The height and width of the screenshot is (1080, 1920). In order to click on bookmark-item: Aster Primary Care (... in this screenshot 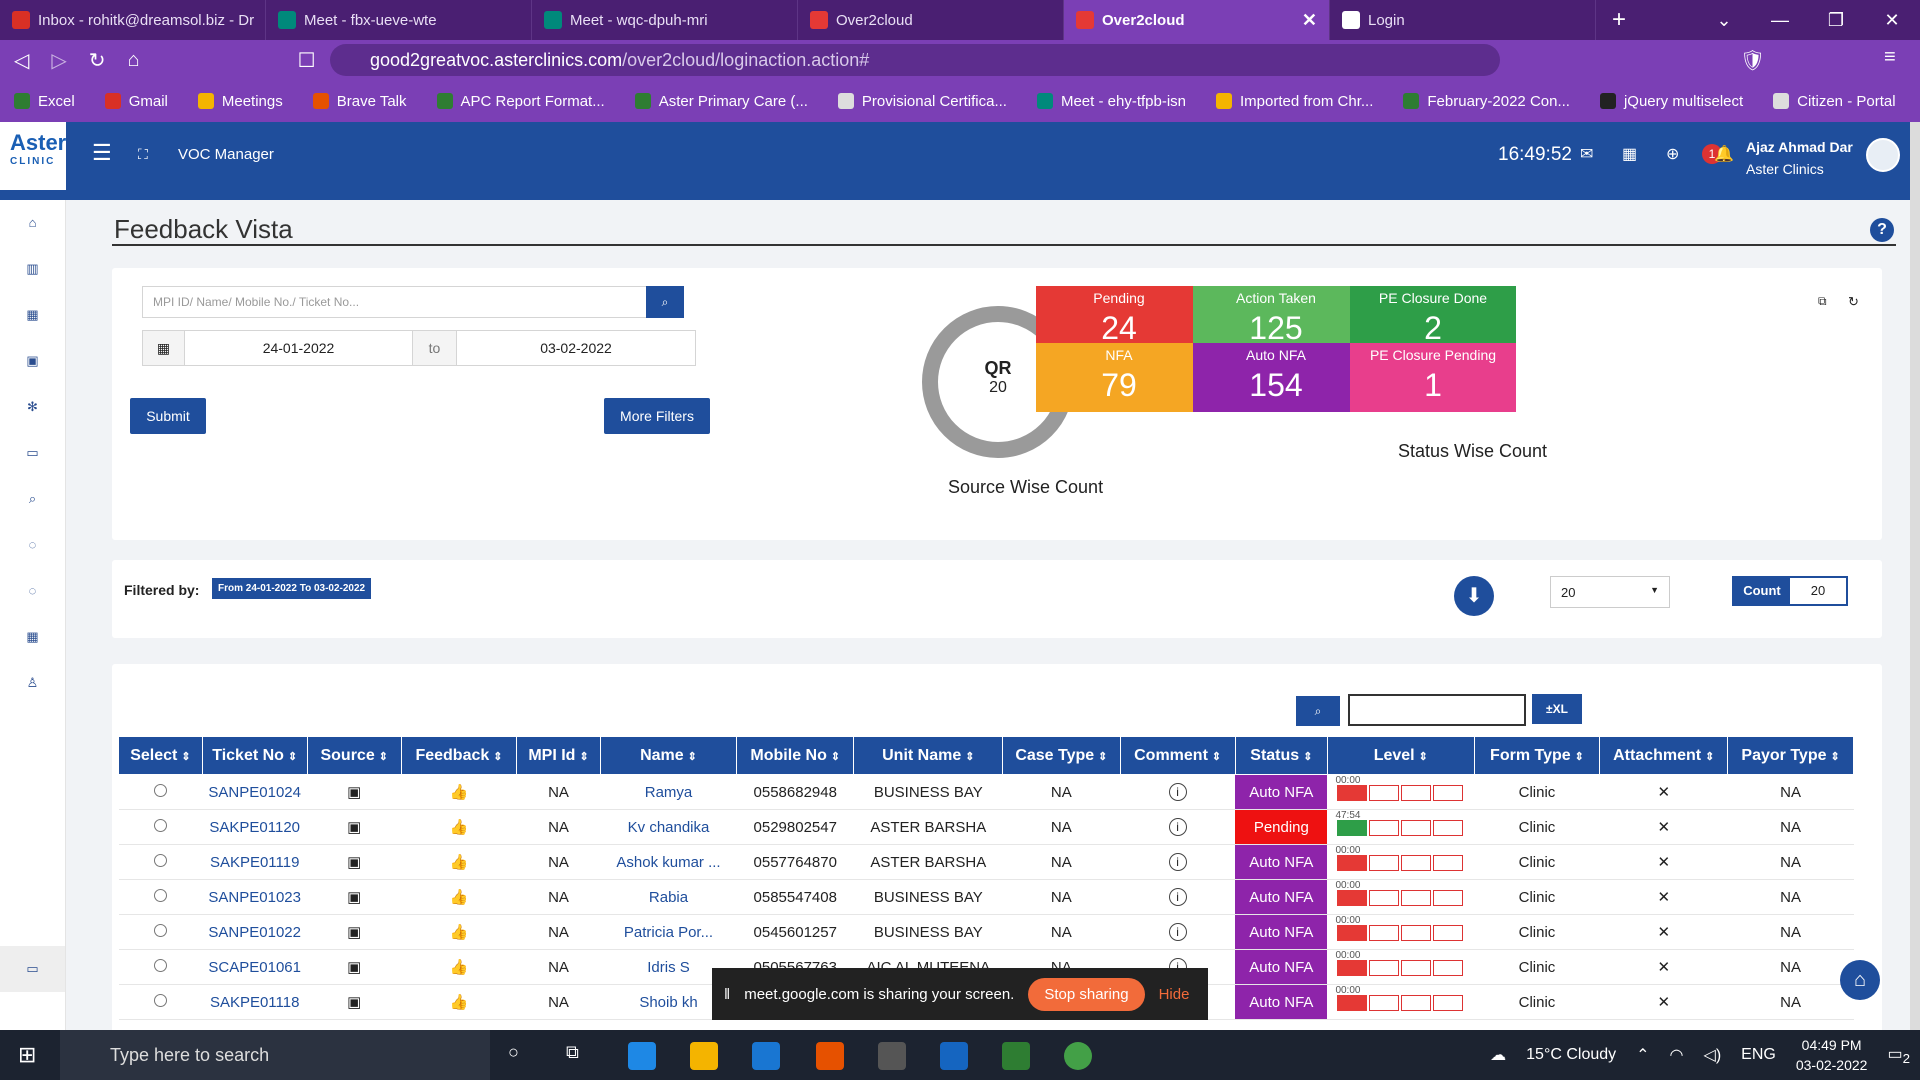, I will do `click(721, 101)`.